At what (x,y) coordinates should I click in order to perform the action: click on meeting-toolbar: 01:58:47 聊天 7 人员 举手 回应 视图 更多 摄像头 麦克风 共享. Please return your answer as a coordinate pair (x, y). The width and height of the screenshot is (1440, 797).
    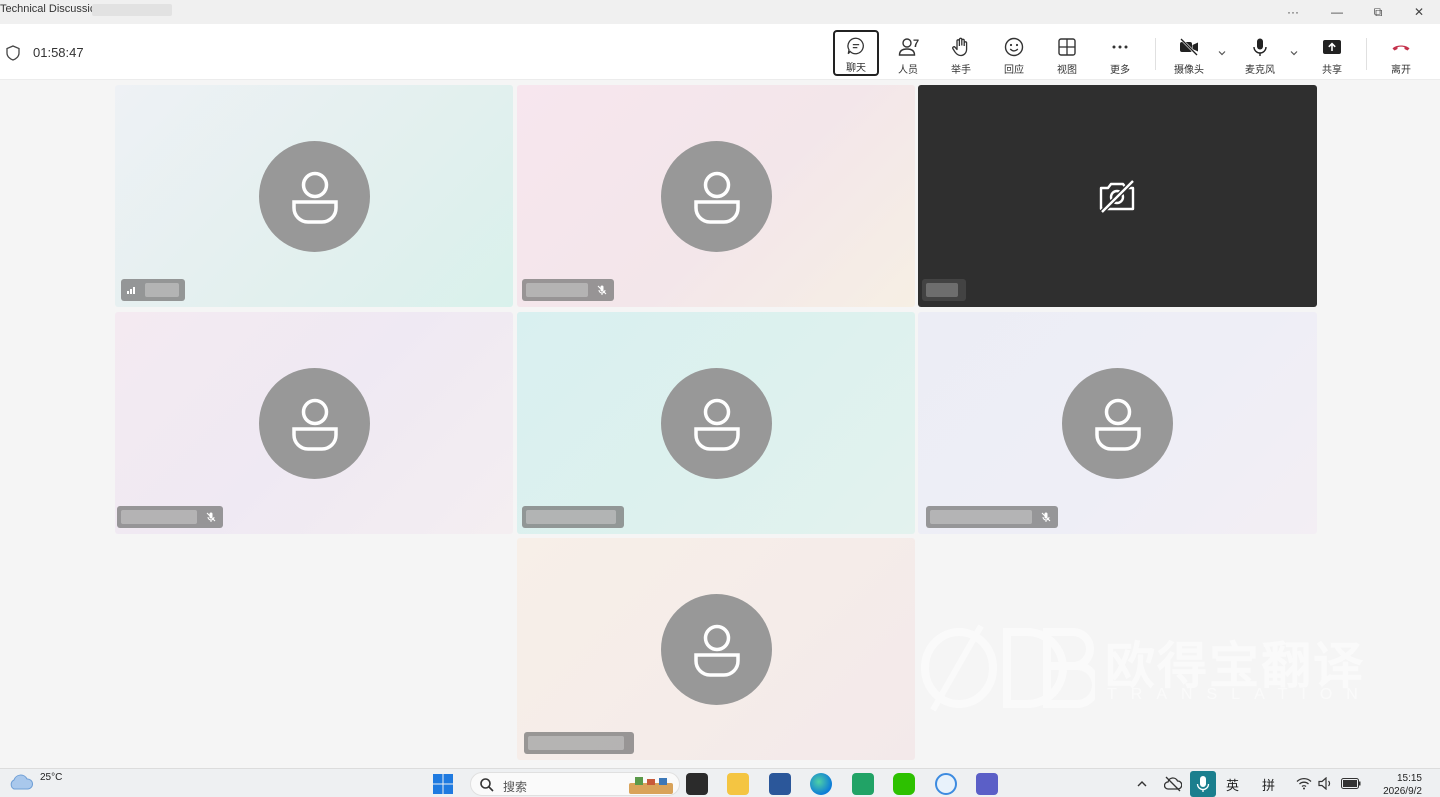
    Looking at the image, I should click on (720, 52).